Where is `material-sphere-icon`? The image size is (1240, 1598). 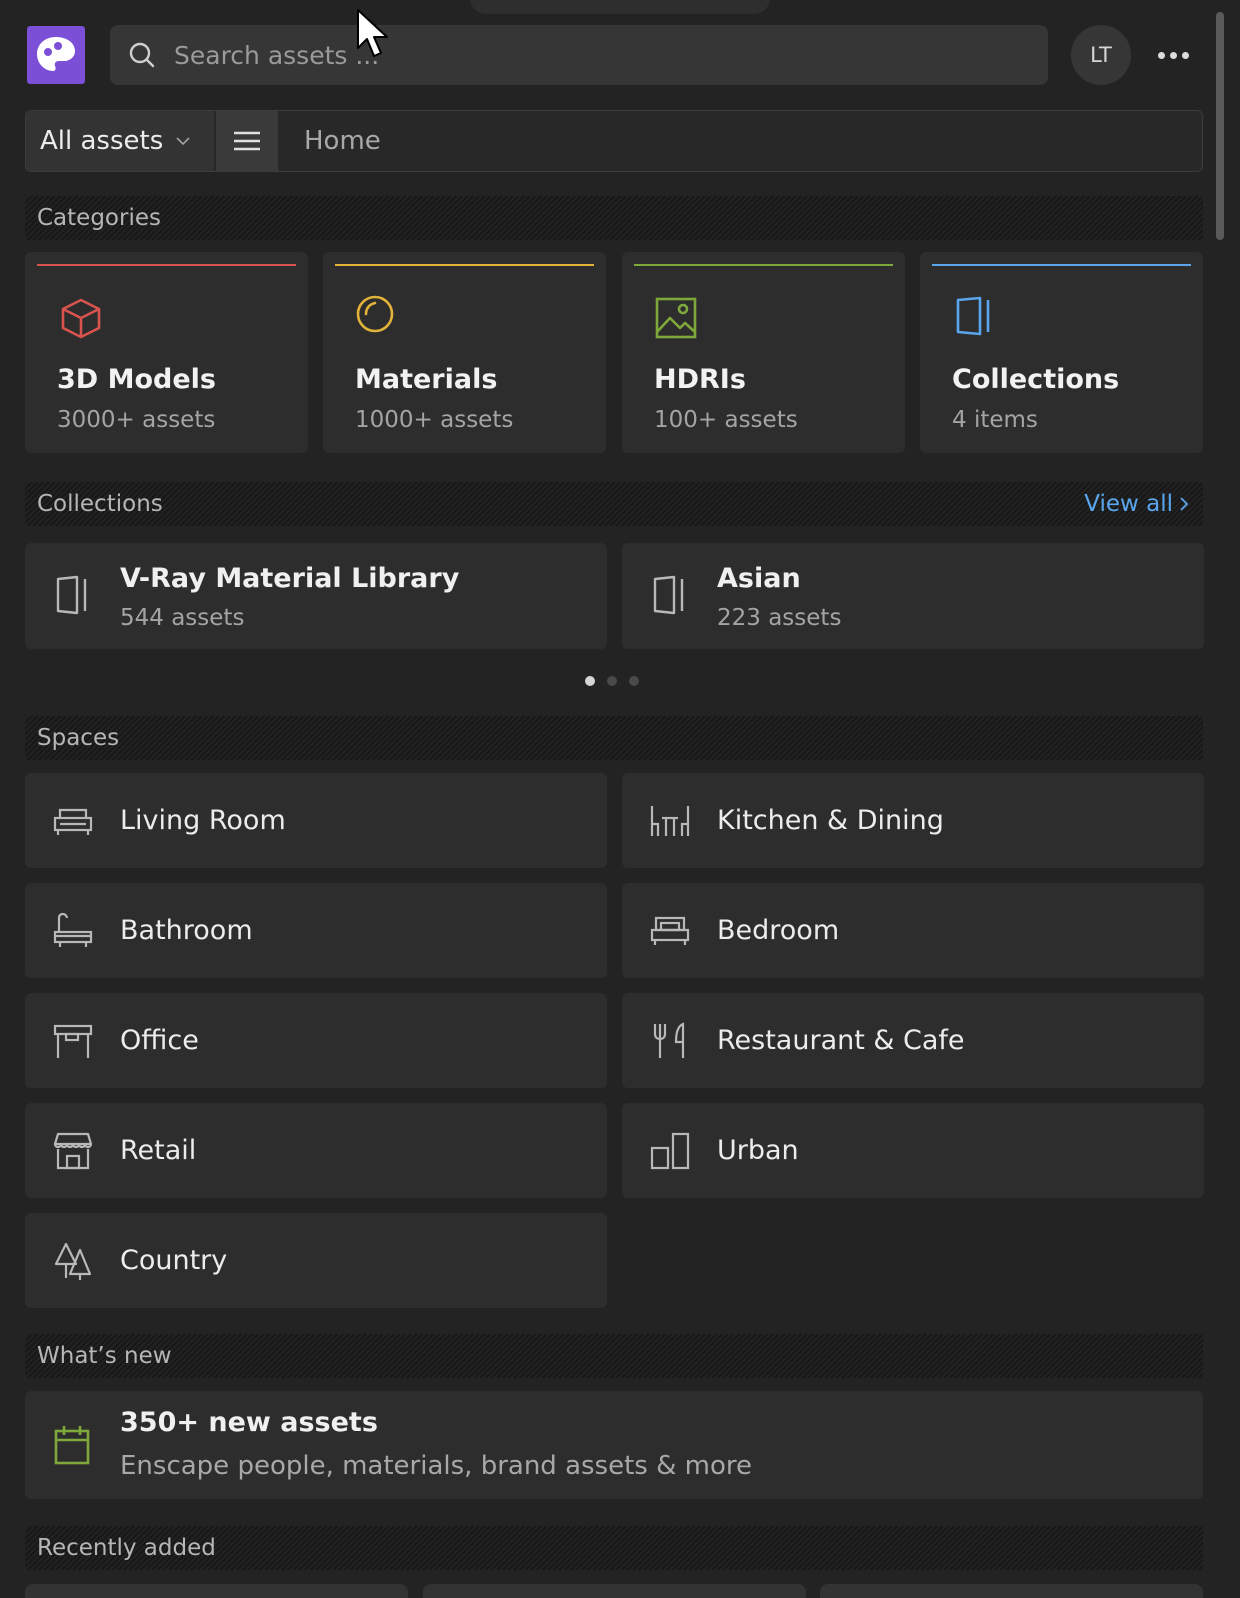 material-sphere-icon is located at coordinates (375, 314).